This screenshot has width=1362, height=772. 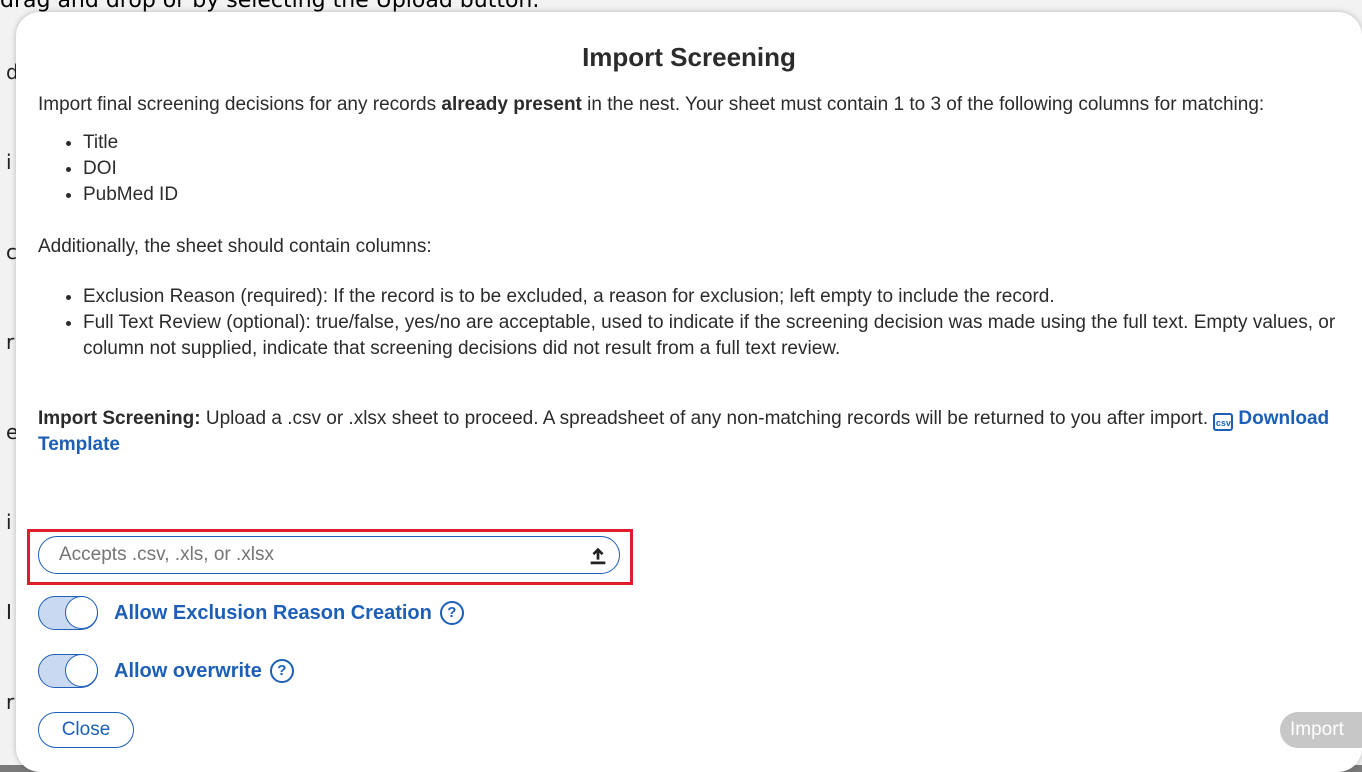 I want to click on upload-icon, so click(x=598, y=556).